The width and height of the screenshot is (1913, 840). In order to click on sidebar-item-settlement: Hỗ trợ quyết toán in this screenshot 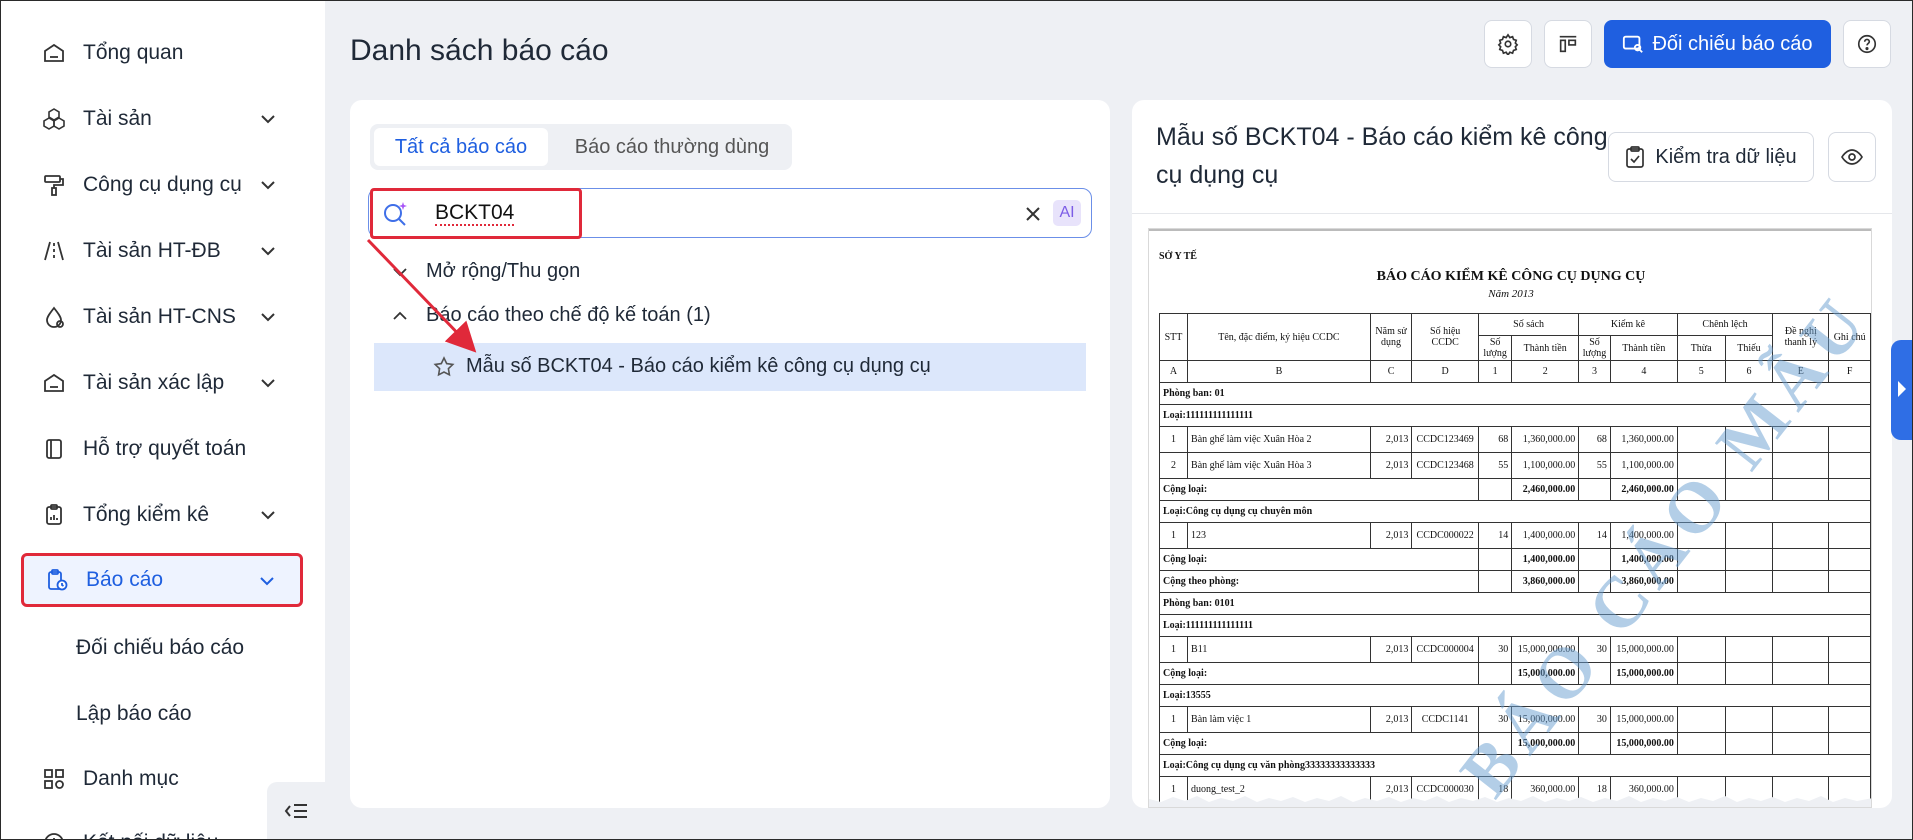, I will do `click(161, 449)`.